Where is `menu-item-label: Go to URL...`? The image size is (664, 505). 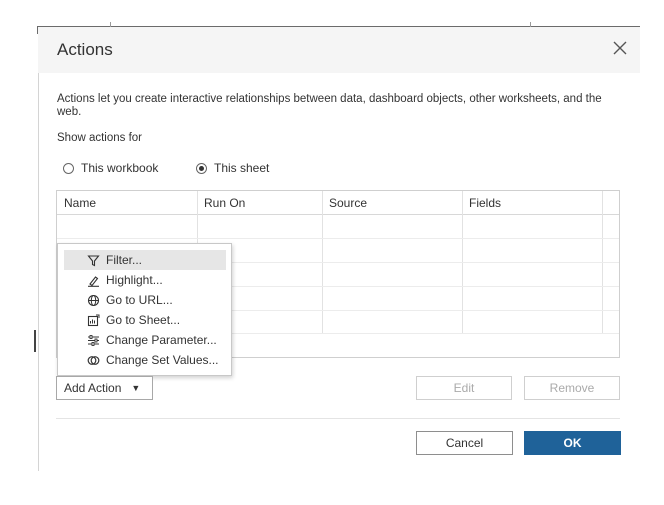
menu-item-label: Go to URL... is located at coordinates (139, 300).